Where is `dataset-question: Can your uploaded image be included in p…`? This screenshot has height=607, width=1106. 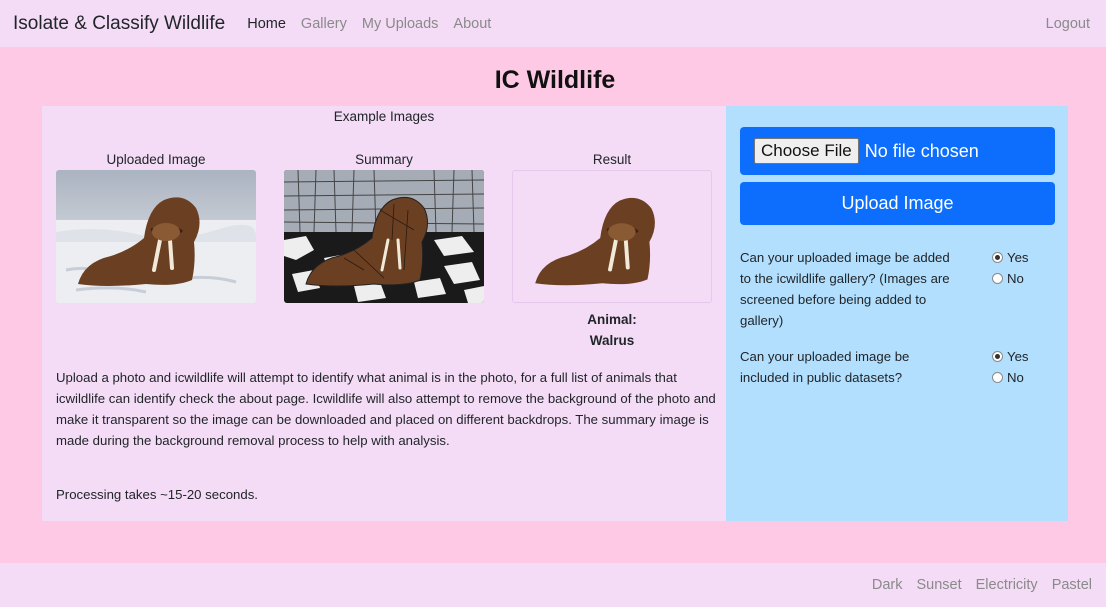
dataset-question: Can your uploaded image be included in p… is located at coordinates (825, 367).